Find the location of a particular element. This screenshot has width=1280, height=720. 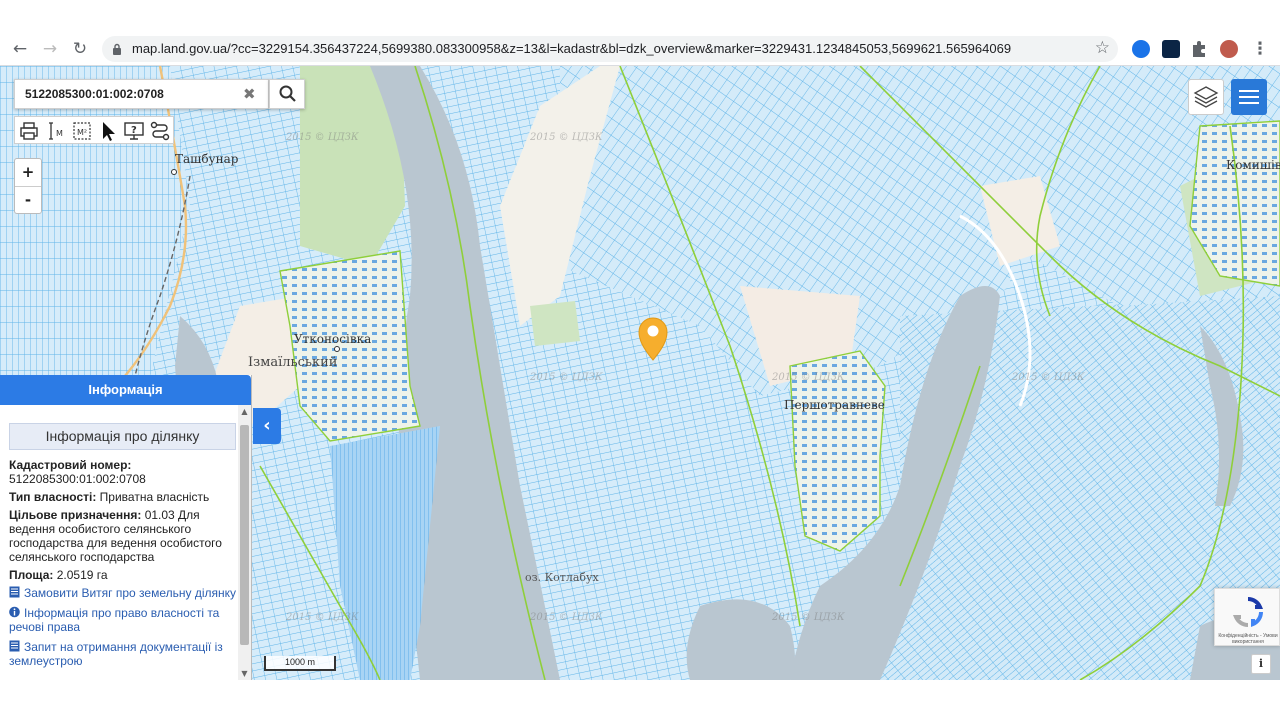

zoom-in-button: + is located at coordinates (28, 172).